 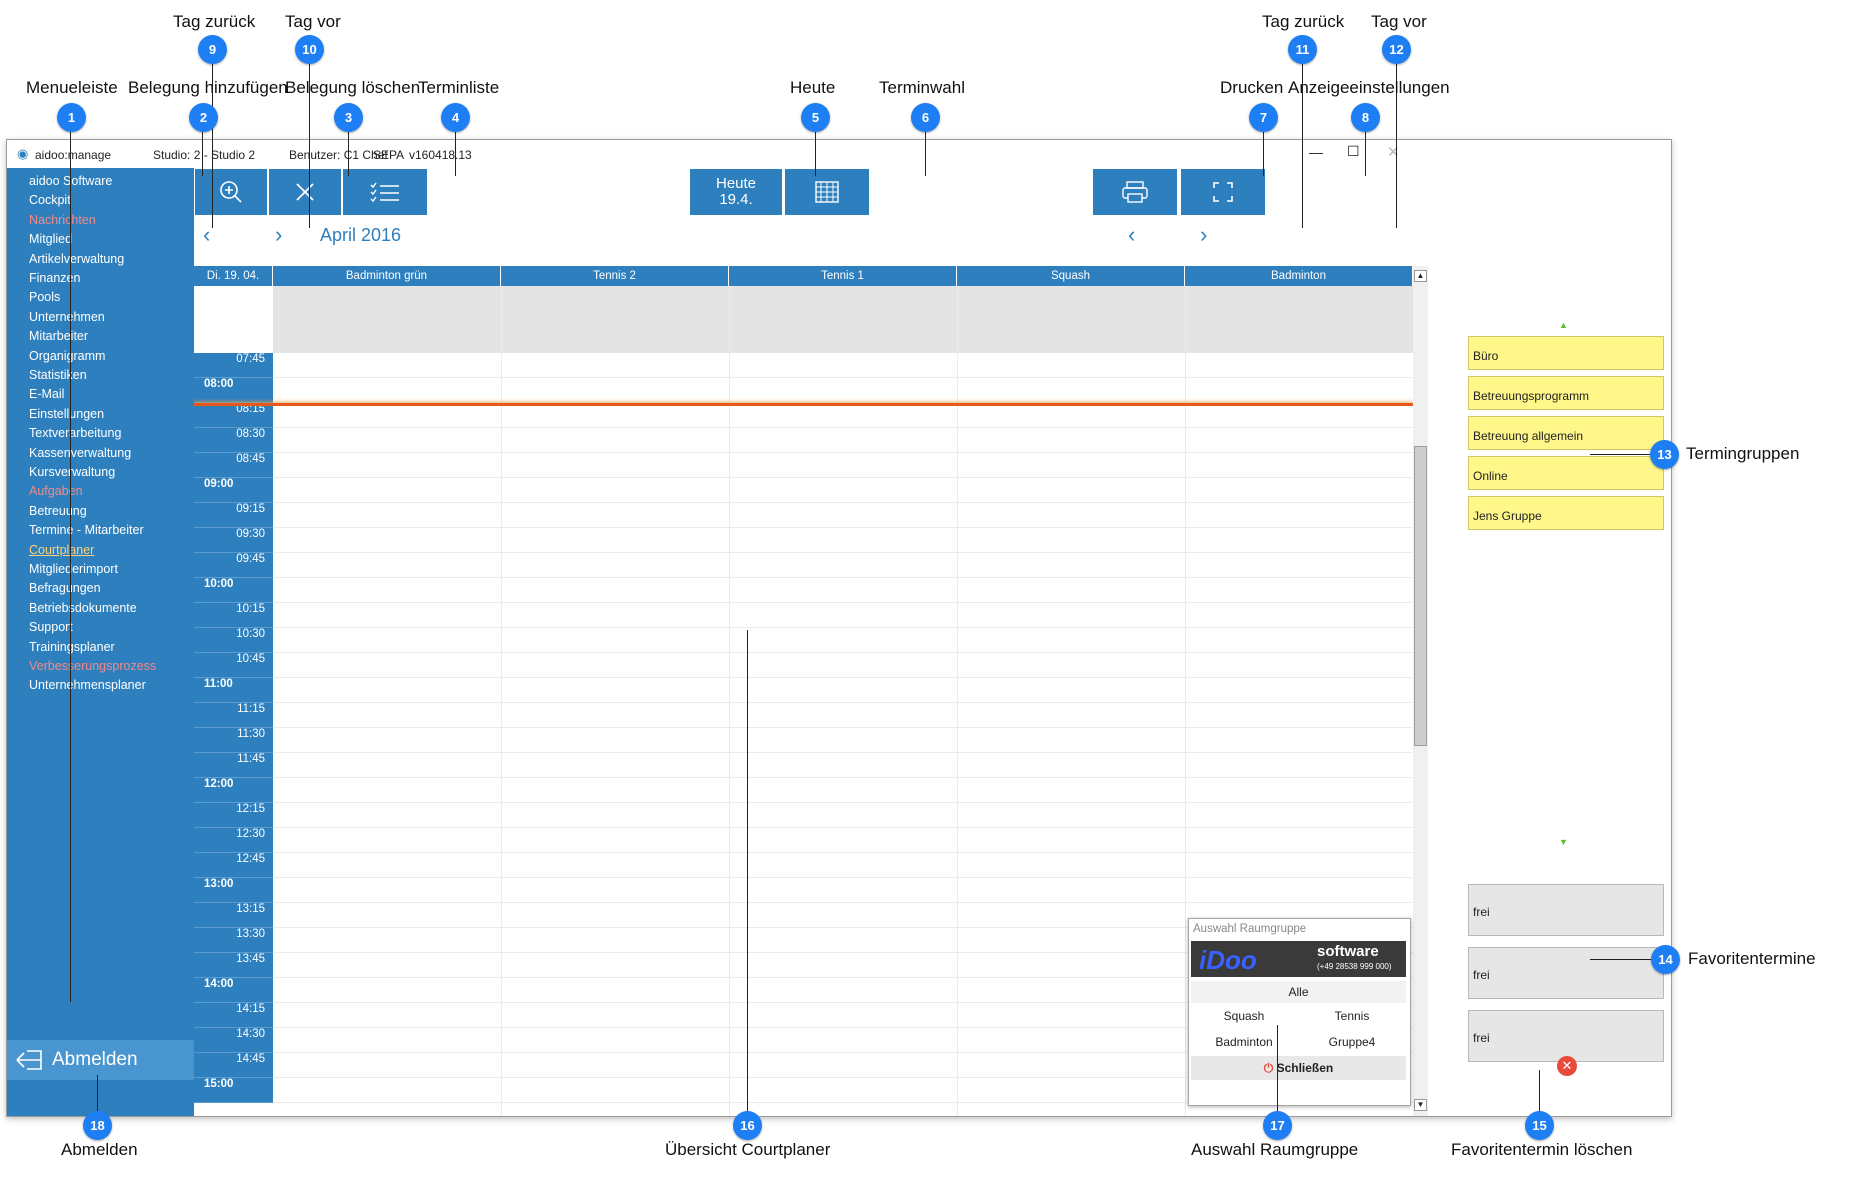 What do you see at coordinates (80, 453) in the screenshot?
I see `sidebar-item: Kassenverwaltung` at bounding box center [80, 453].